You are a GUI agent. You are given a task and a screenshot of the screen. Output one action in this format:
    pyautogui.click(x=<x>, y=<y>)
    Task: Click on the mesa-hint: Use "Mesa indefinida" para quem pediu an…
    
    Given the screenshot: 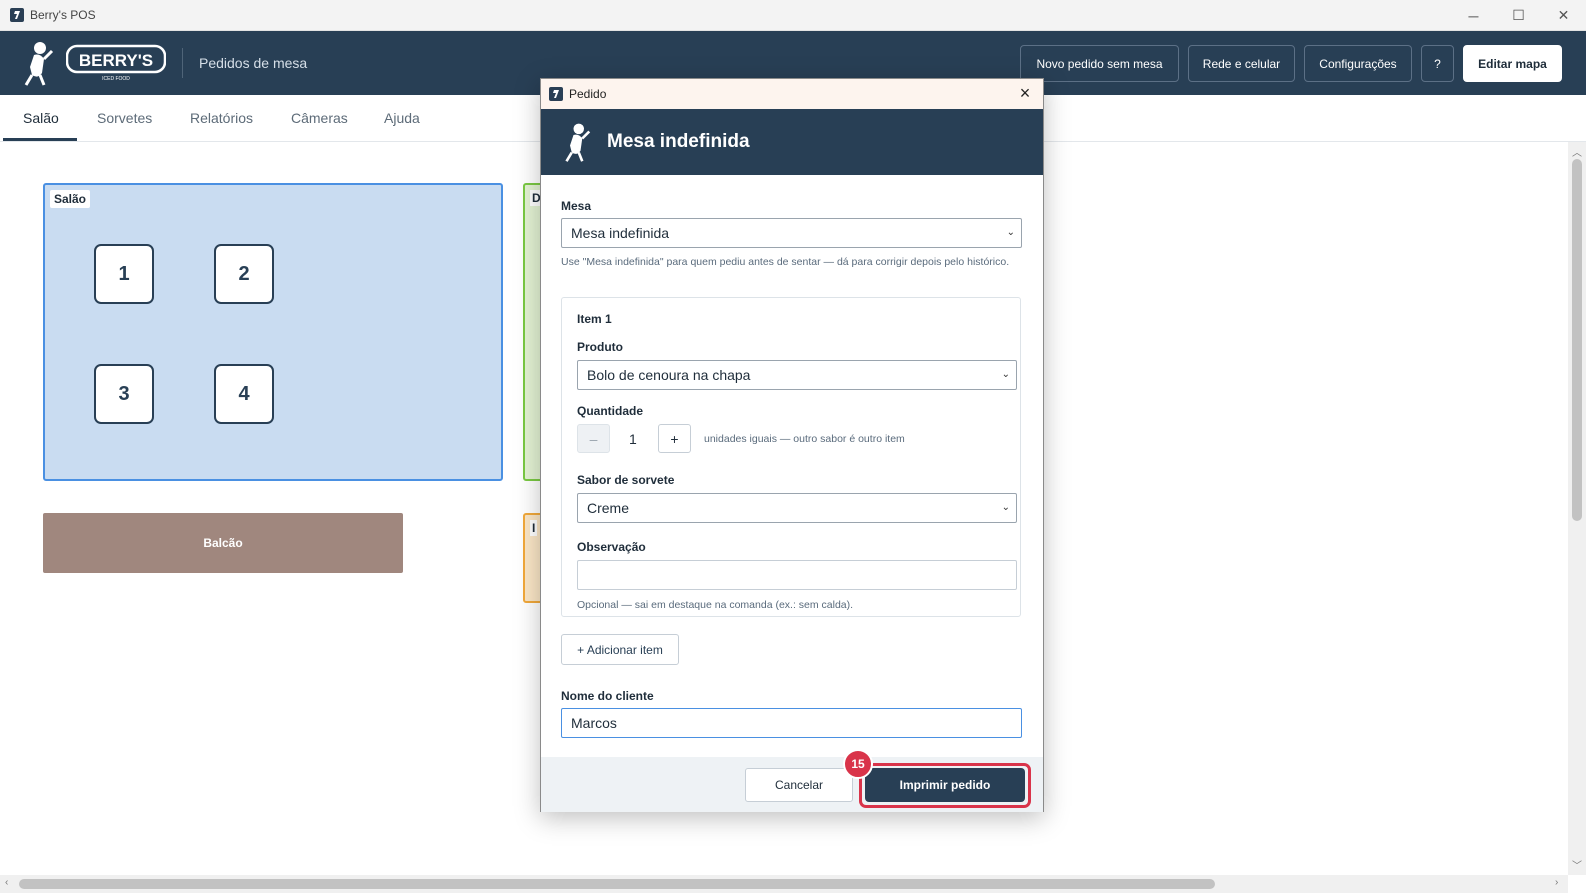 What is the action you would take?
    pyautogui.click(x=785, y=262)
    